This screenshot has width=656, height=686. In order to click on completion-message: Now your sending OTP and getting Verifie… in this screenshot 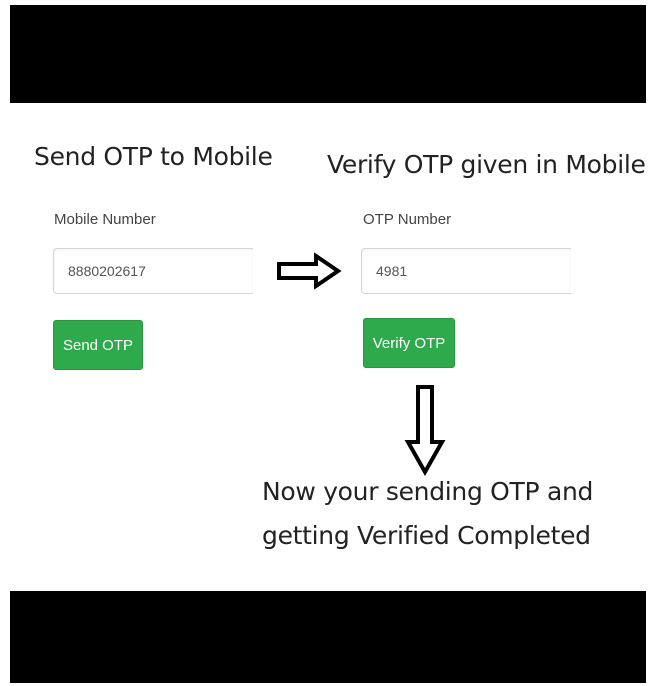, I will do `click(427, 514)`.